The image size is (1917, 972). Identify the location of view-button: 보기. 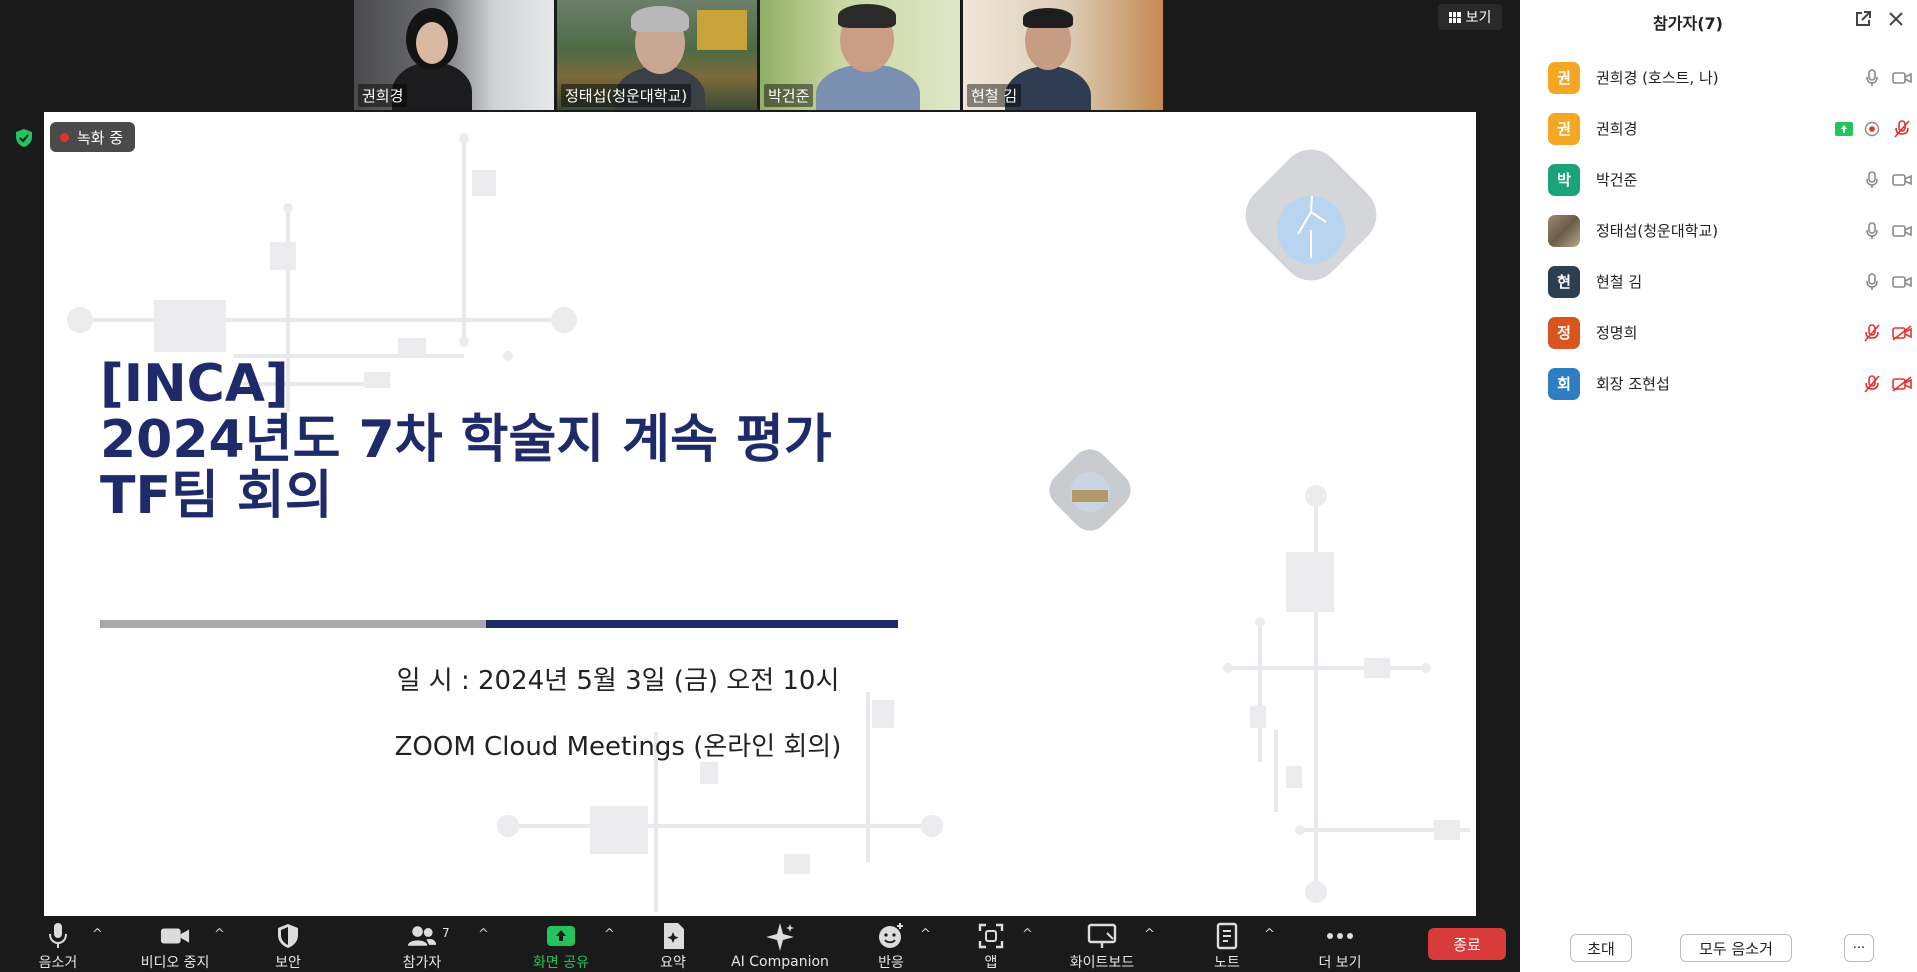
(1470, 17).